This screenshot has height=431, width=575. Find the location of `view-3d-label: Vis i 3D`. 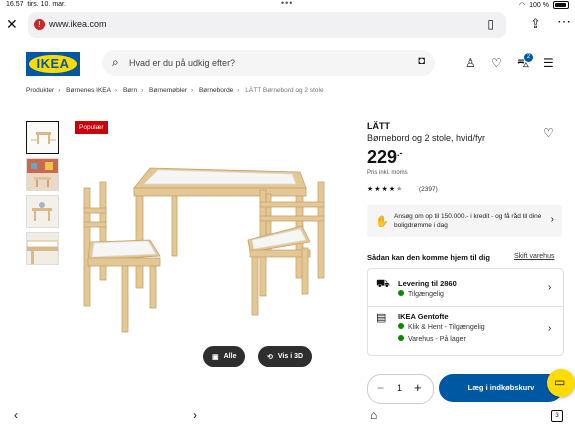

view-3d-label: Vis i 3D is located at coordinates (290, 356).